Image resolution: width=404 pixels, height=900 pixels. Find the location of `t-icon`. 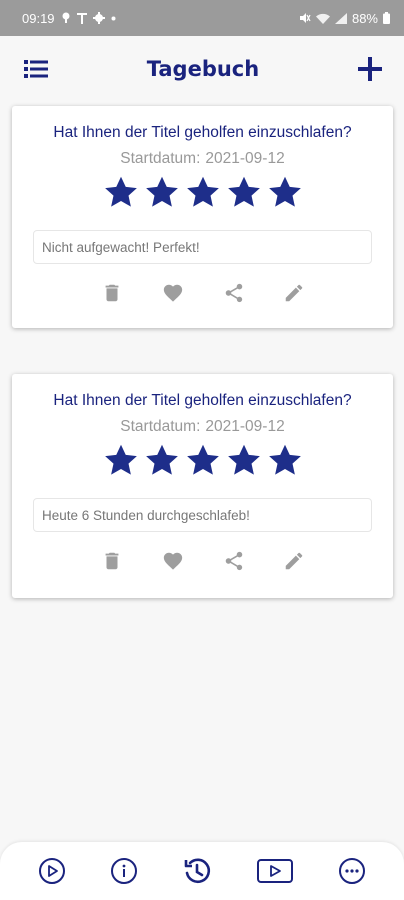

t-icon is located at coordinates (81, 18).